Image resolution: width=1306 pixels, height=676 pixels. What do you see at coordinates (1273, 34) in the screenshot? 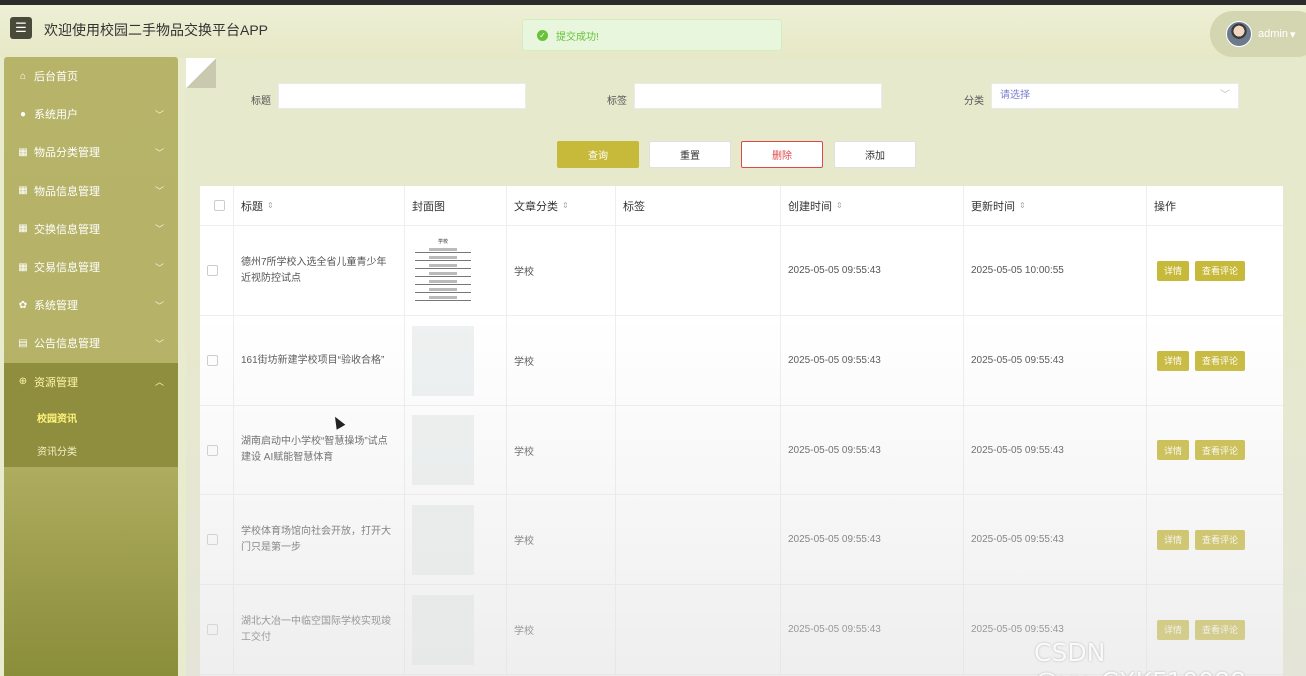
I see `user-name: admin` at bounding box center [1273, 34].